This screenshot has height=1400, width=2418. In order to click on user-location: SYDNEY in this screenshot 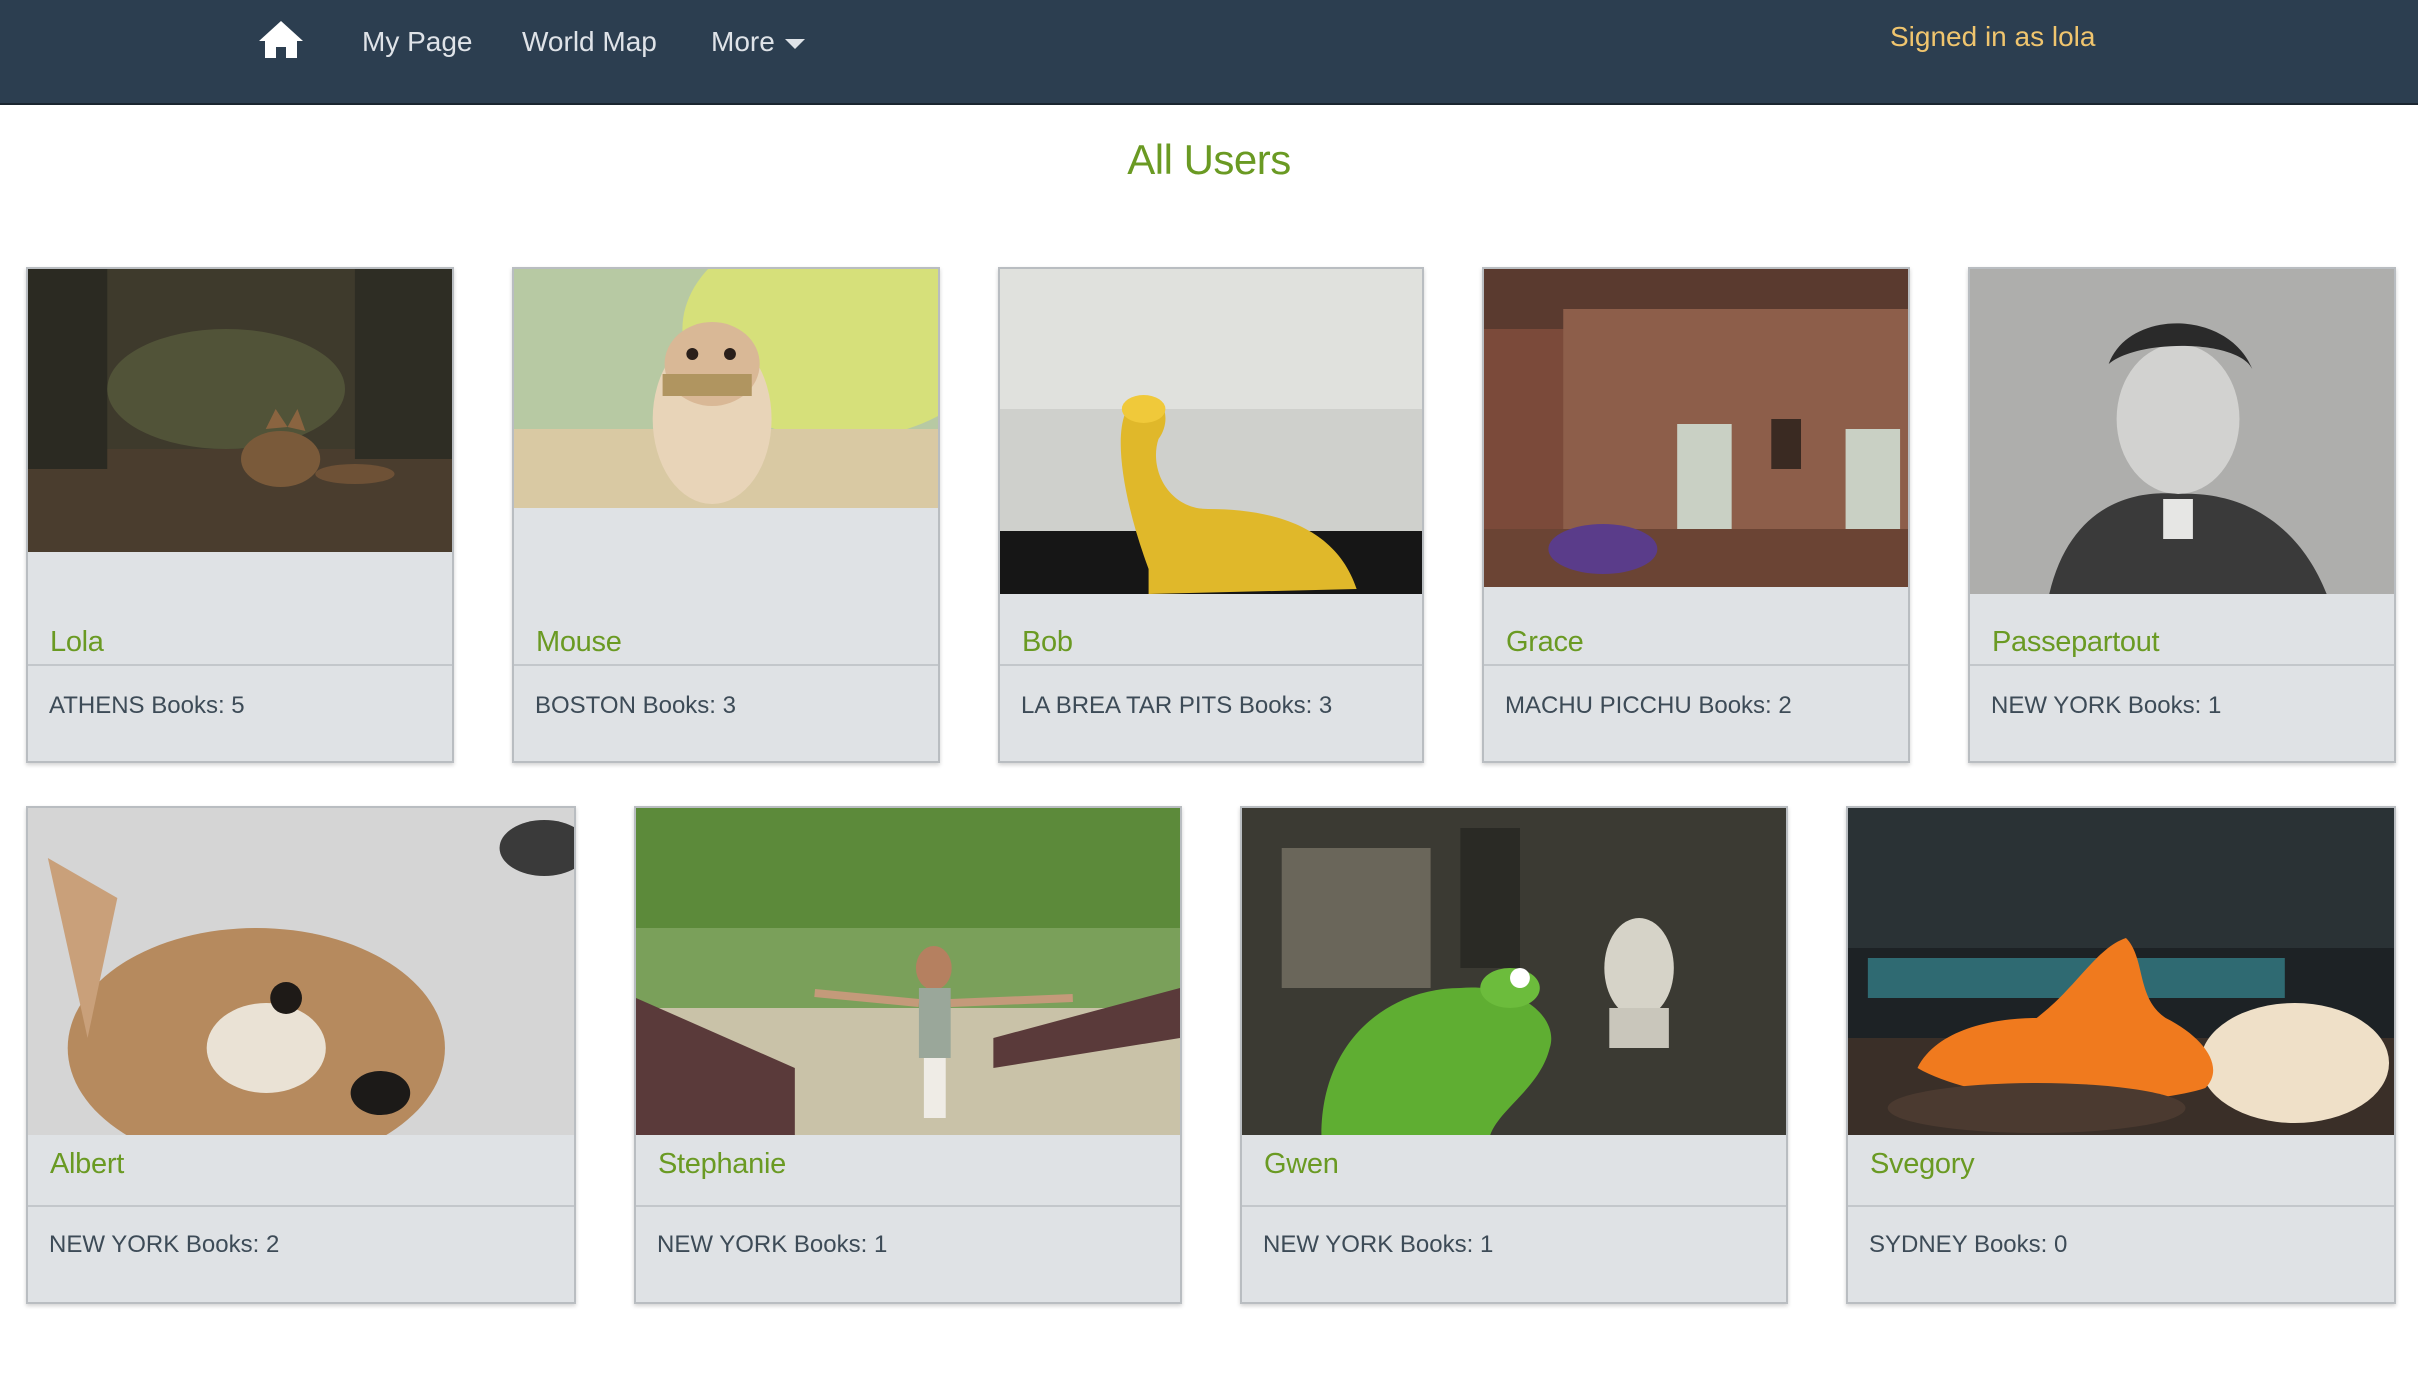, I will do `click(1918, 1244)`.